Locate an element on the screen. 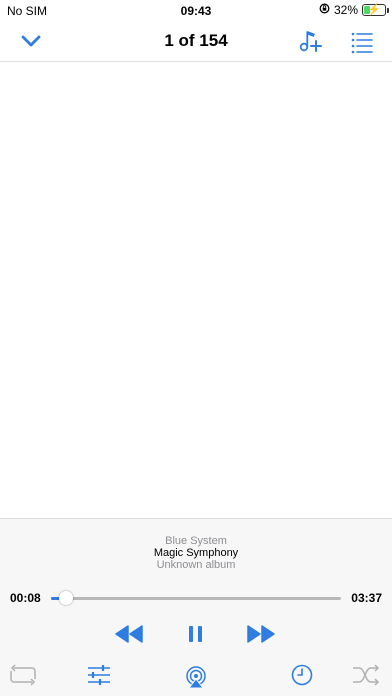 The height and width of the screenshot is (696, 392). status-right: 32% ⚡ is located at coordinates (354, 10).